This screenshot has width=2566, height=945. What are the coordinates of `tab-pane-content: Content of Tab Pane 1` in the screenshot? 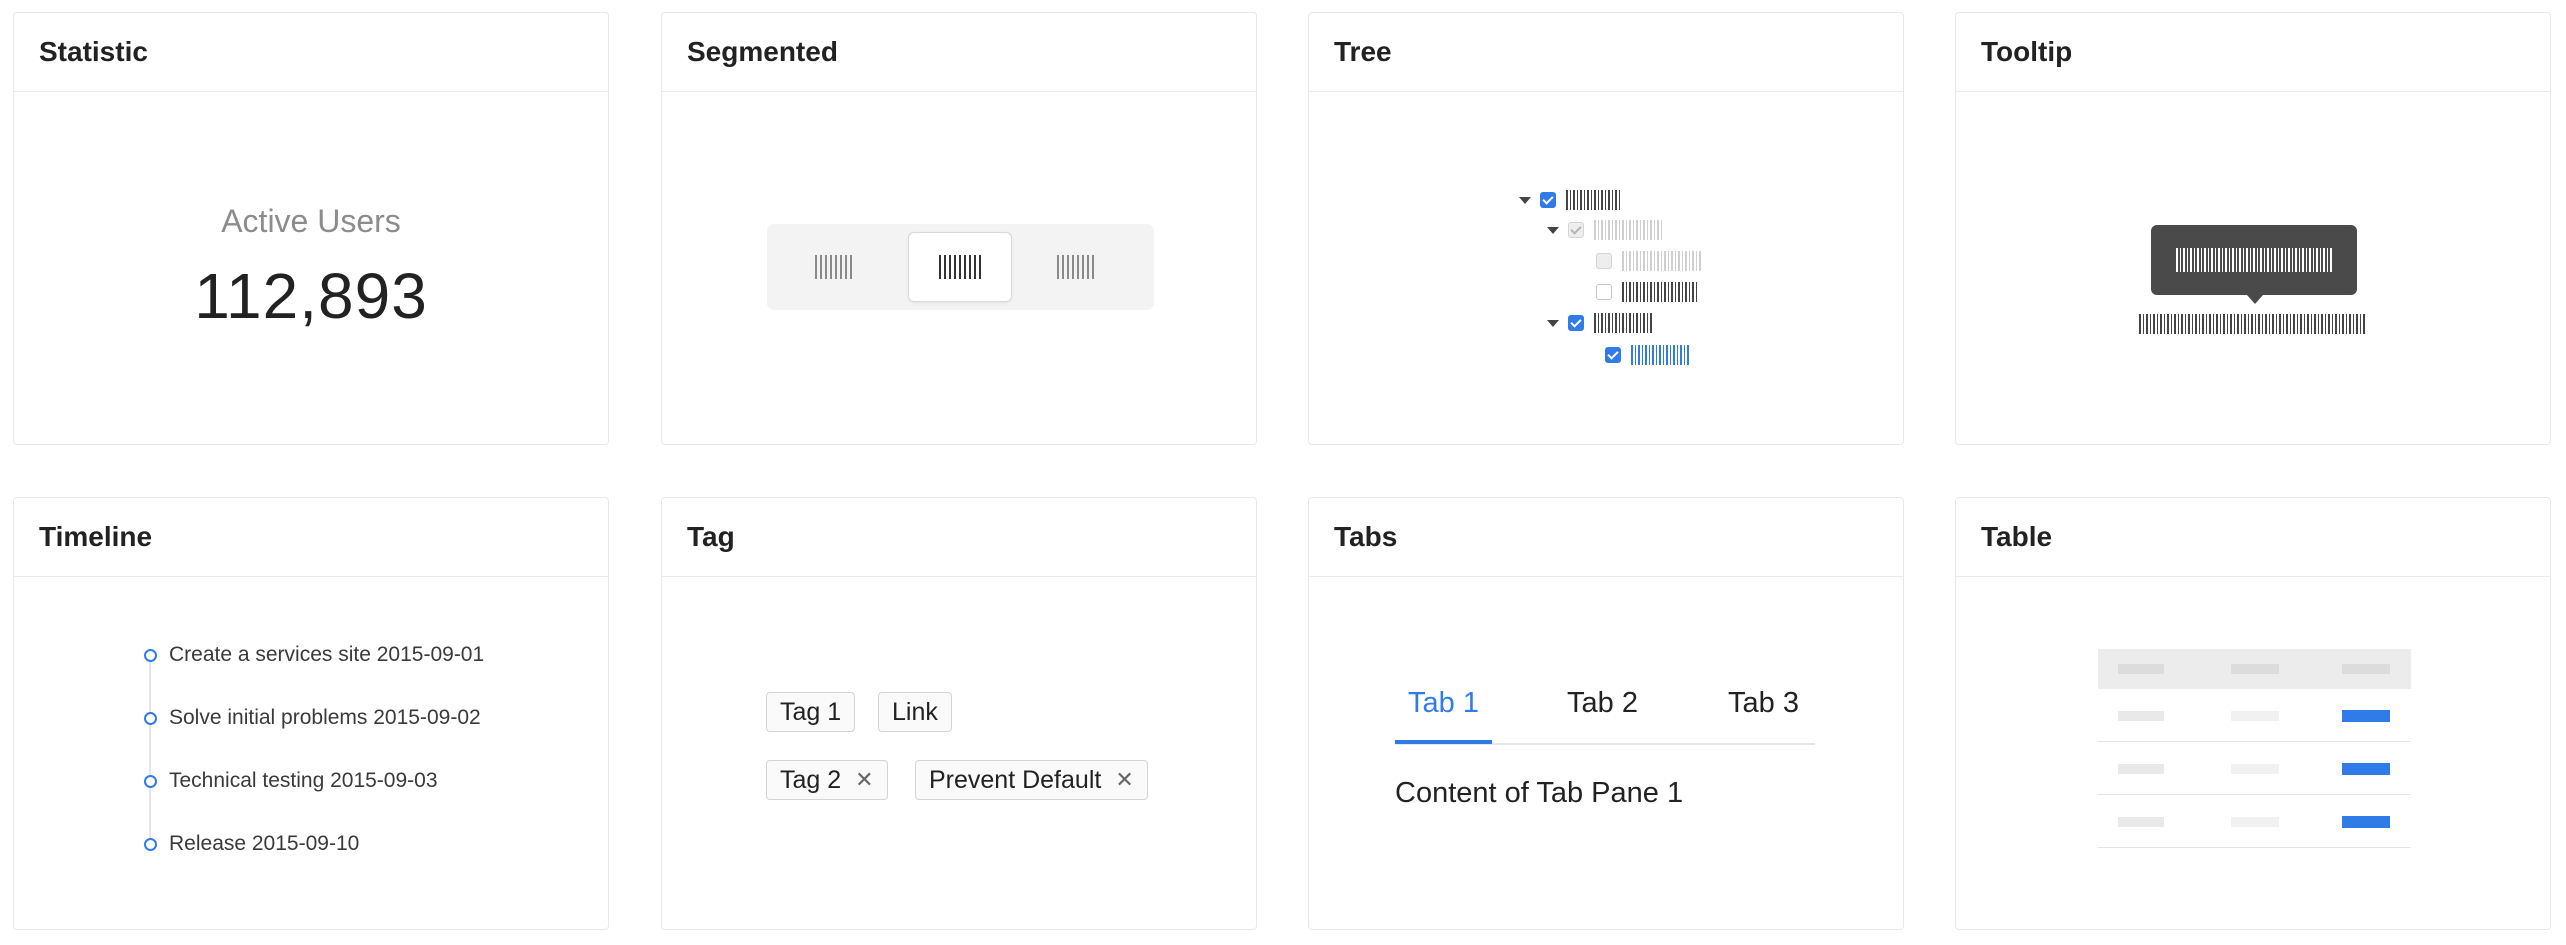 It's located at (1539, 793).